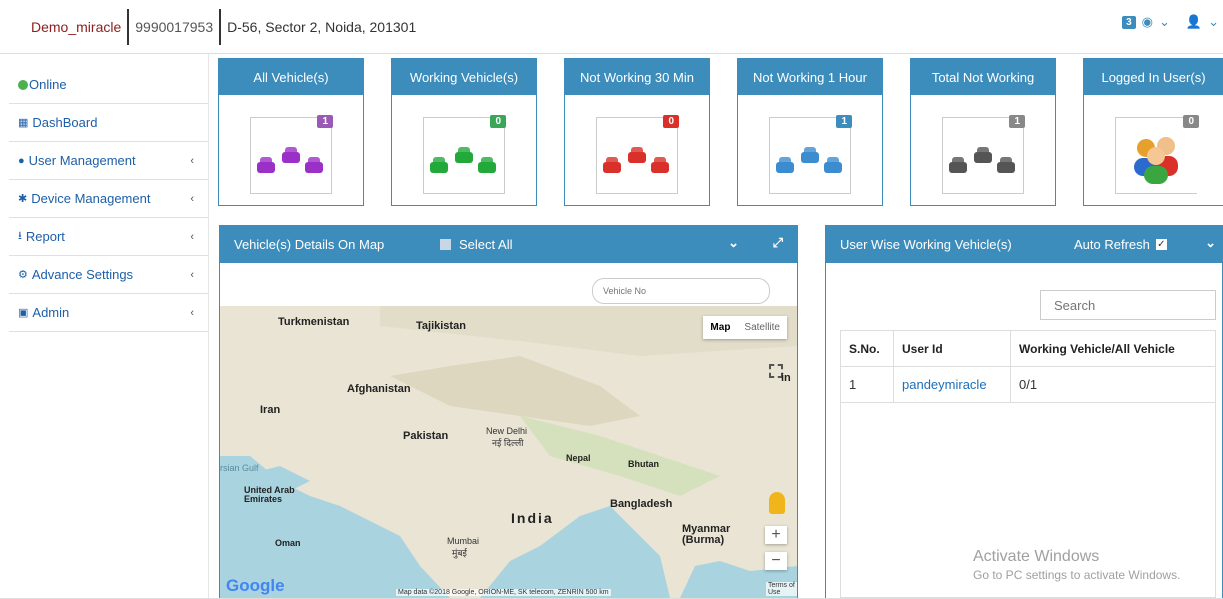 This screenshot has width=1223, height=599. I want to click on company-name: Demo_miracle, so click(69, 27).